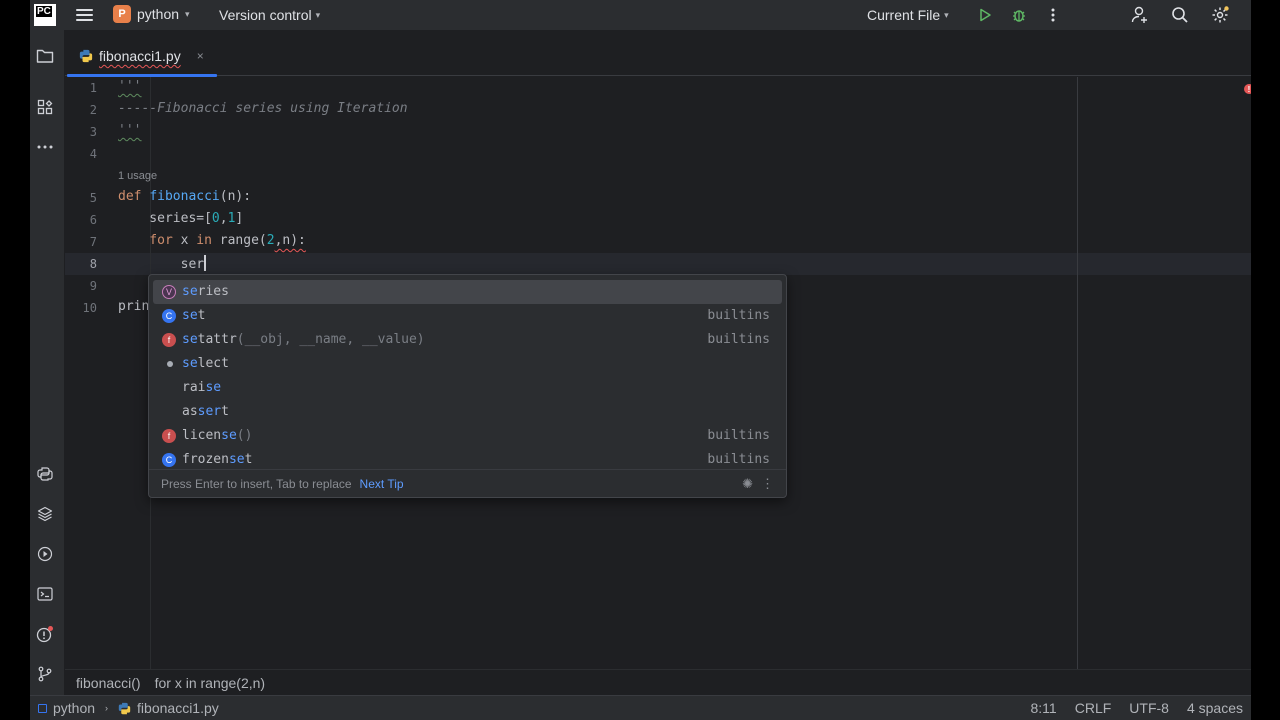 The width and height of the screenshot is (1280, 720). I want to click on project-selector: P python ▾, so click(151, 14).